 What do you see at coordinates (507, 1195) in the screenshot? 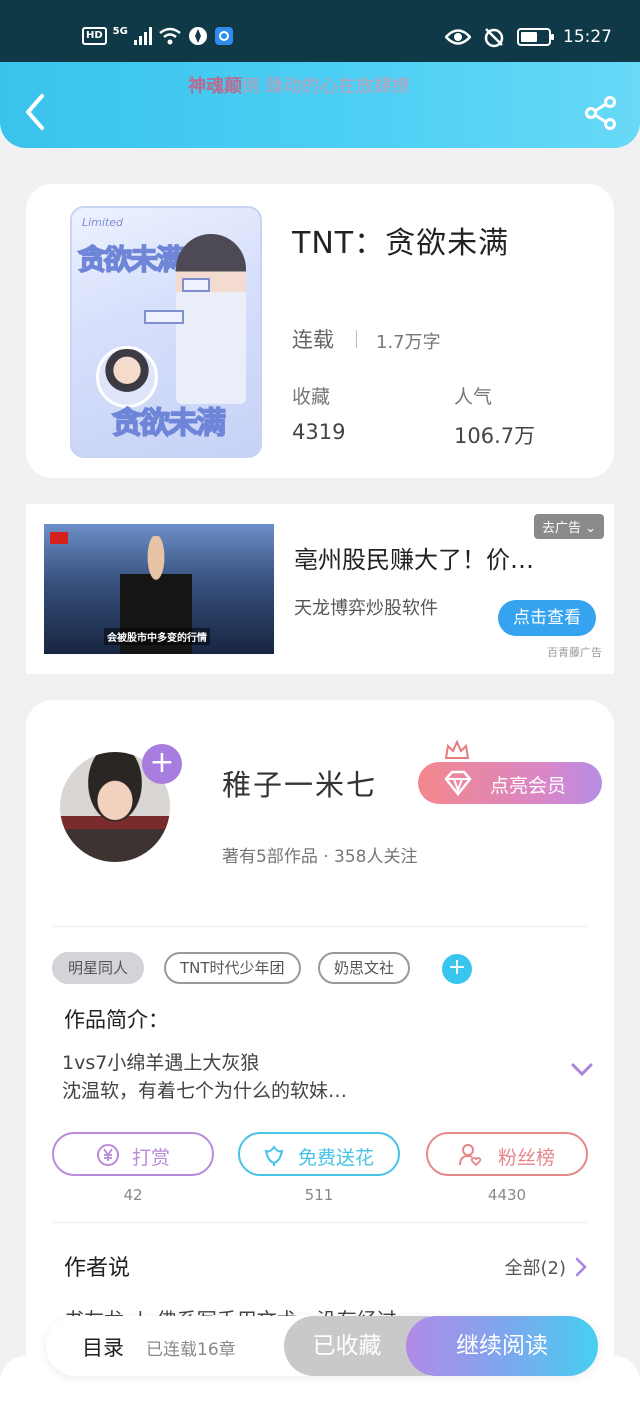
I see `fan-count: 4430` at bounding box center [507, 1195].